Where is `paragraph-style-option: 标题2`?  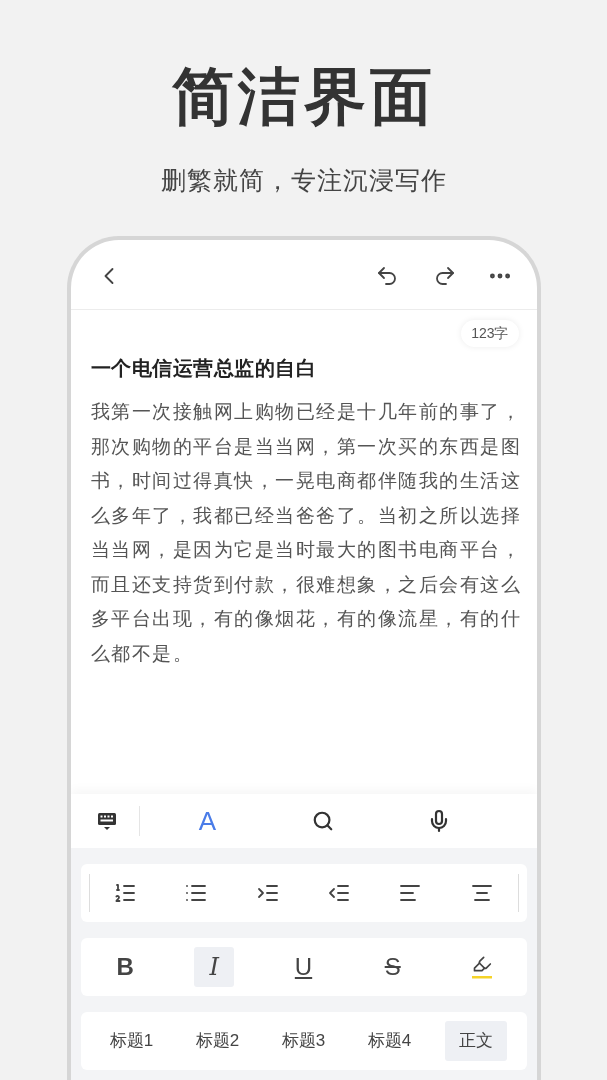
paragraph-style-option: 标题2 is located at coordinates (217, 1041).